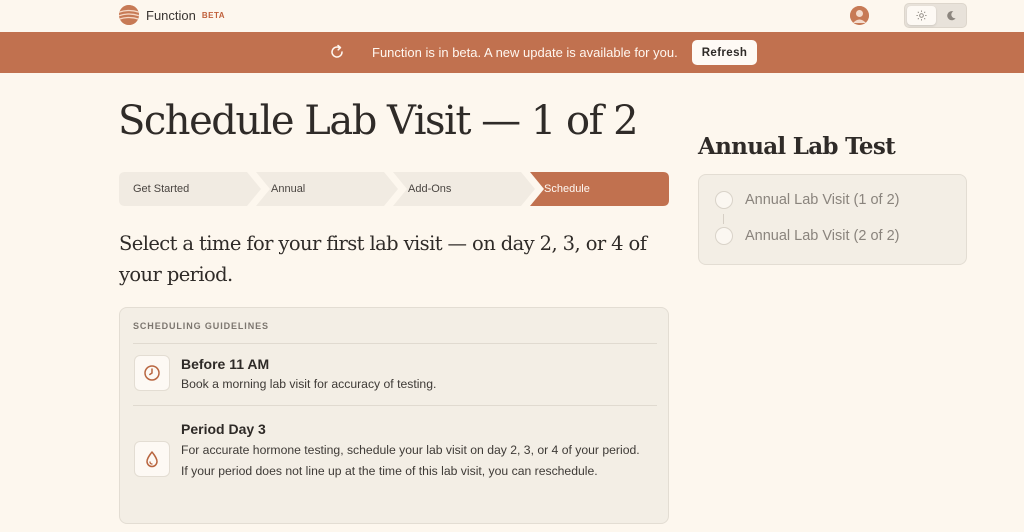  What do you see at coordinates (822, 236) in the screenshot?
I see `visit-label: Annual Lab Visit (2 of 2)` at bounding box center [822, 236].